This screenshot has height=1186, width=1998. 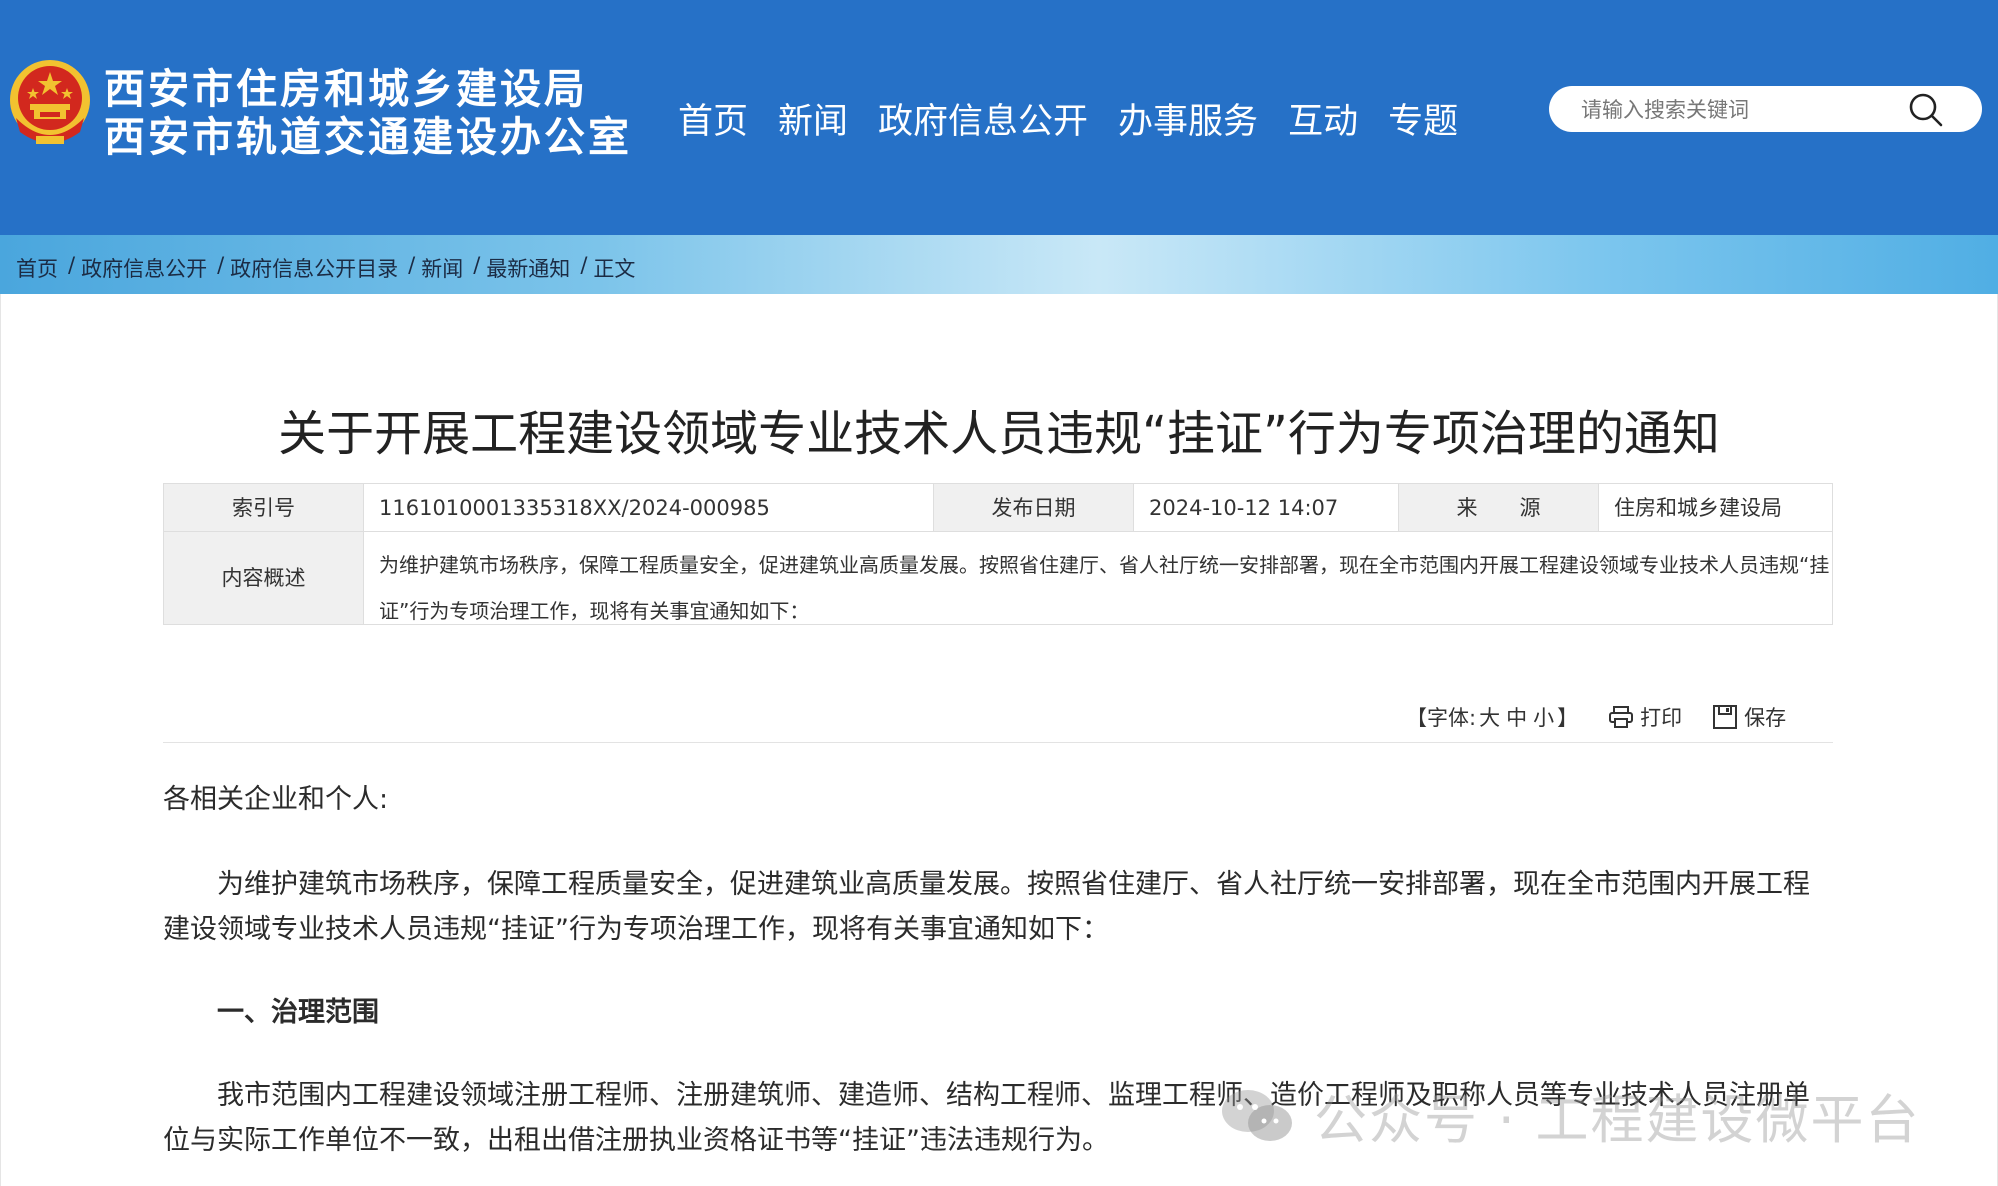 What do you see at coordinates (1621, 717) in the screenshot?
I see `printer-icon` at bounding box center [1621, 717].